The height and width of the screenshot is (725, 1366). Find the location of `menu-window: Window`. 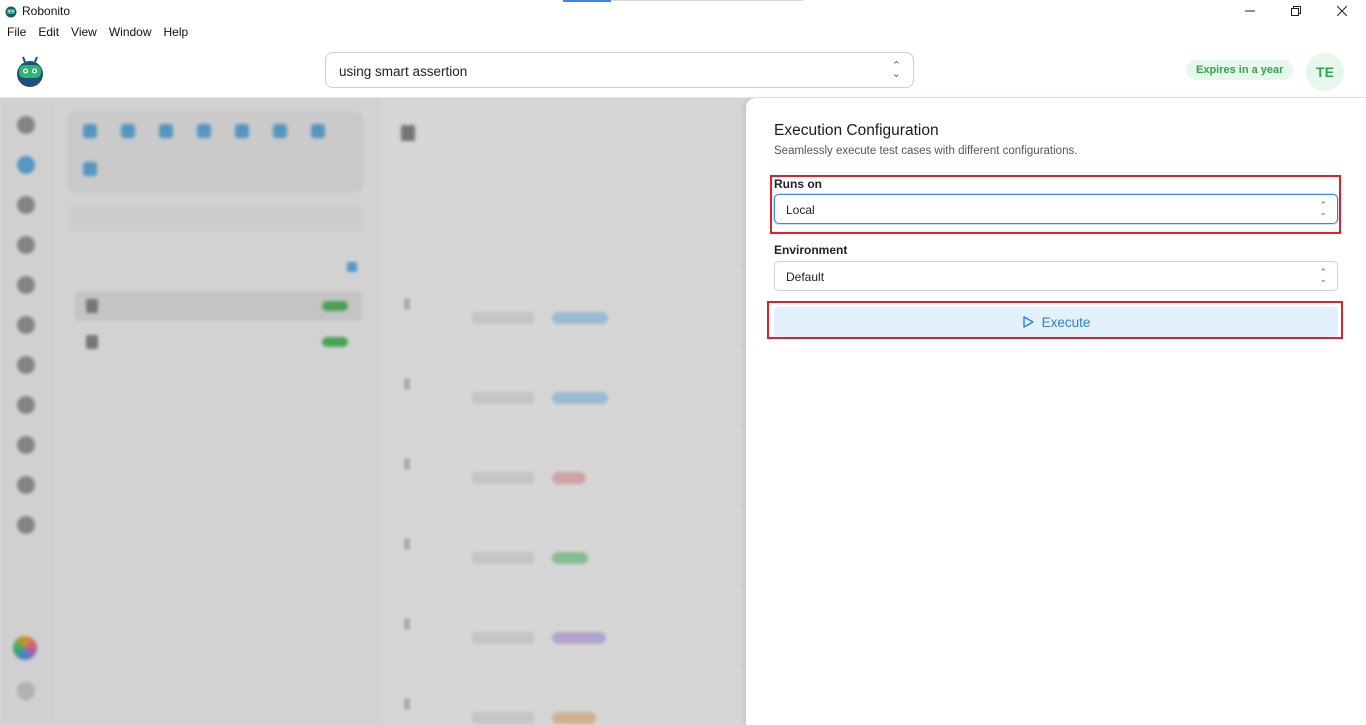

menu-window: Window is located at coordinates (130, 32).